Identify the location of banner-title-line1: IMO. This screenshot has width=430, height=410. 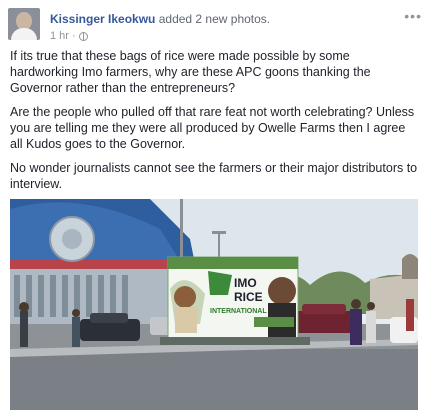
(245, 283).